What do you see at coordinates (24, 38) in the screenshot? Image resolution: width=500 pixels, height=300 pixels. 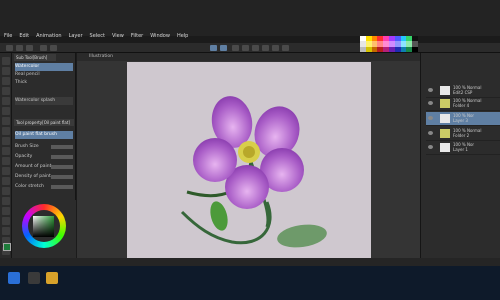 I see `menu-edit: Edit` at bounding box center [24, 38].